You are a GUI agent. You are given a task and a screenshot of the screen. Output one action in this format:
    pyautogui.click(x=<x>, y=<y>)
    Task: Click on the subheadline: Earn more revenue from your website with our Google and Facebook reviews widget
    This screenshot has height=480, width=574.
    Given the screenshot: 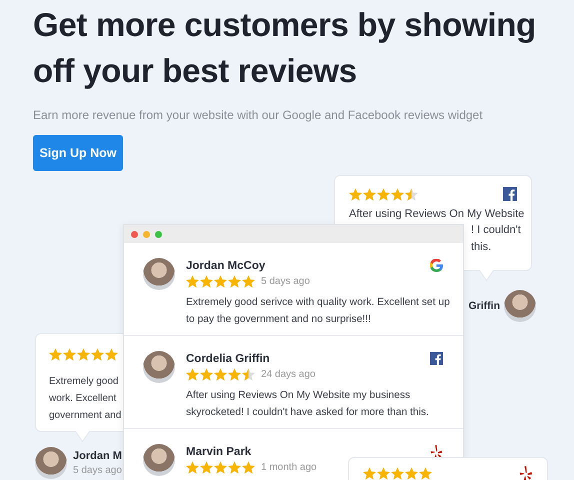 What is the action you would take?
    pyautogui.click(x=258, y=115)
    